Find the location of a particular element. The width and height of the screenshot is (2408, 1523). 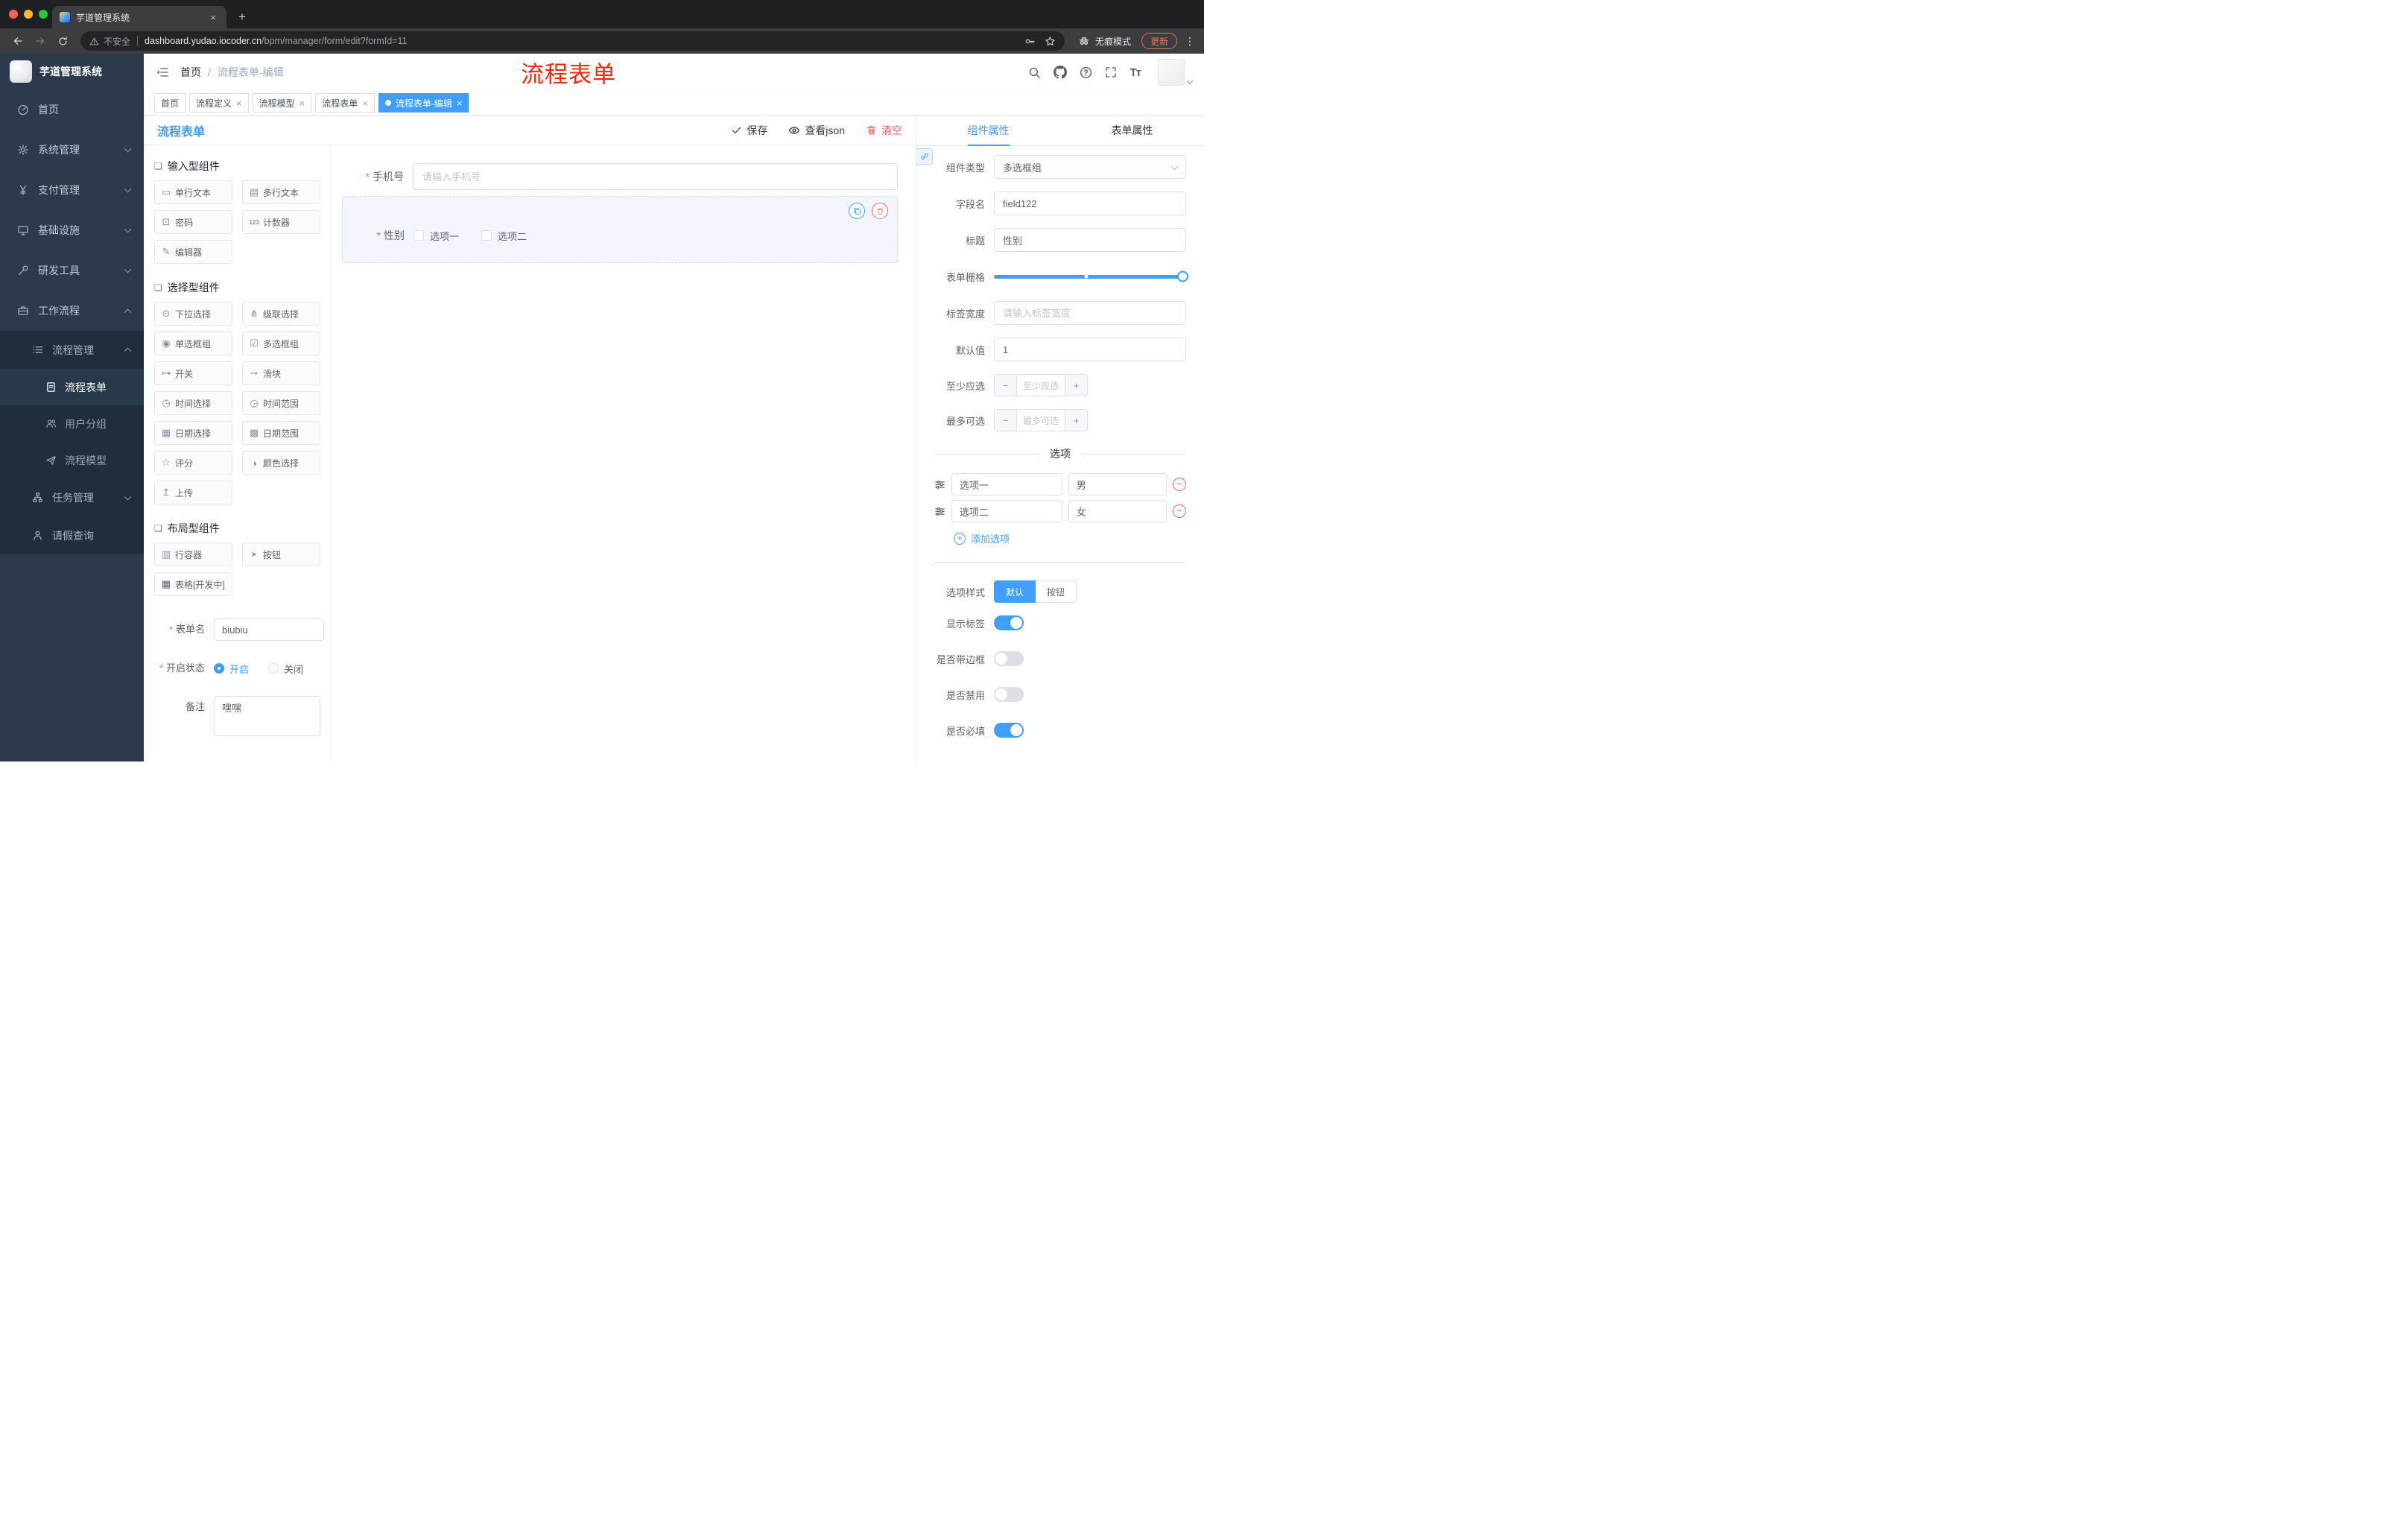

user-menu is located at coordinates (1176, 72).